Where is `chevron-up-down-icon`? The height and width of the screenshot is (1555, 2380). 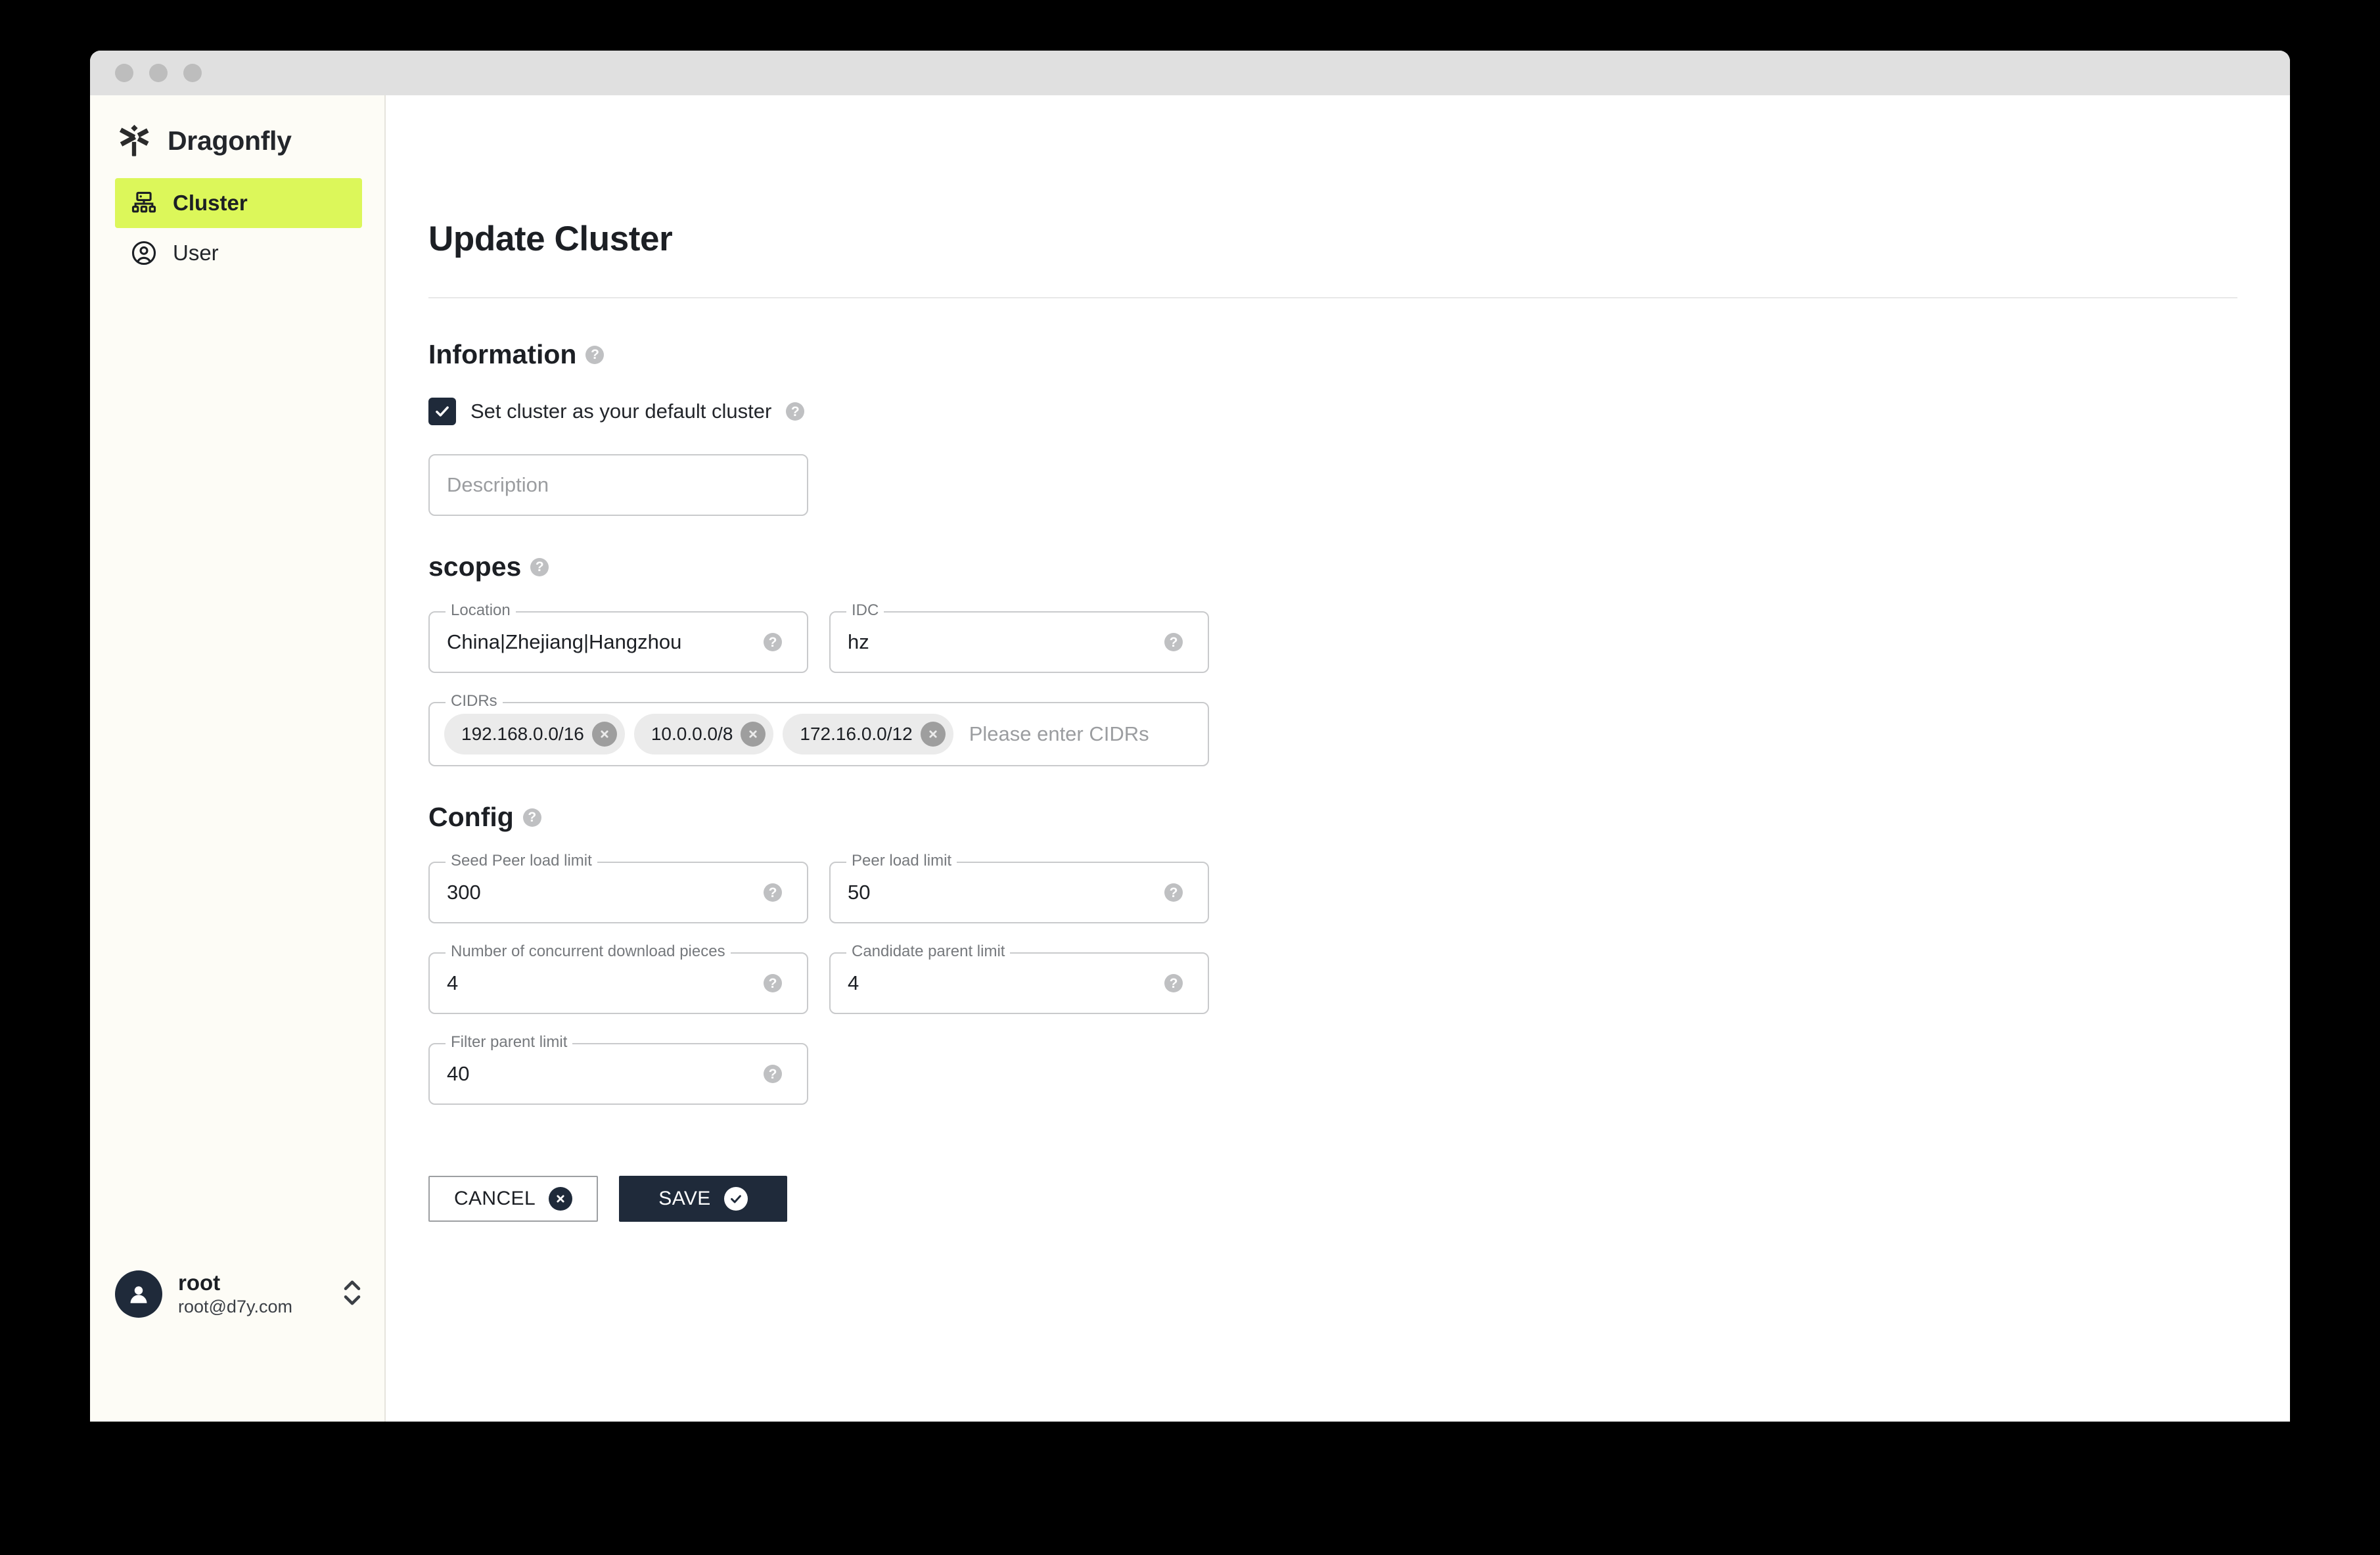
chevron-up-down-icon is located at coordinates (352, 1294).